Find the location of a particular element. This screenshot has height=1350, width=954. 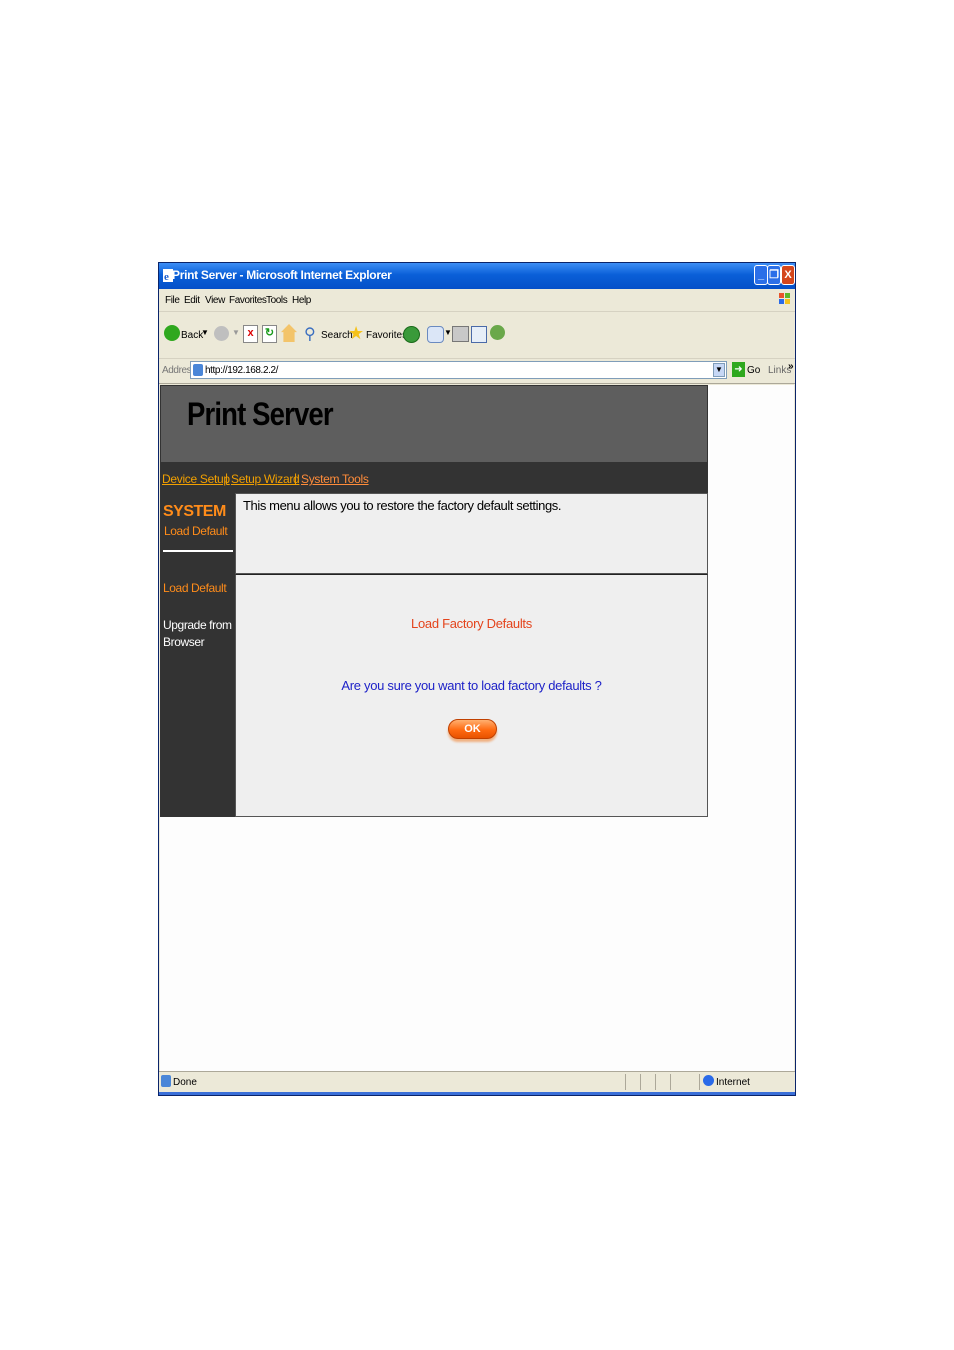

stop-icon: x is located at coordinates (250, 334).